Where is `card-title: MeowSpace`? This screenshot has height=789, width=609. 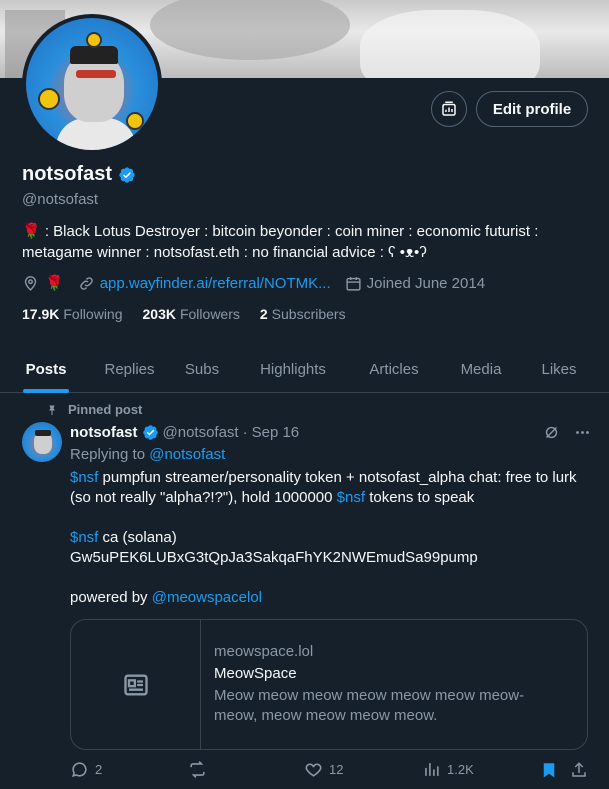
card-title: MeowSpace is located at coordinates (255, 673).